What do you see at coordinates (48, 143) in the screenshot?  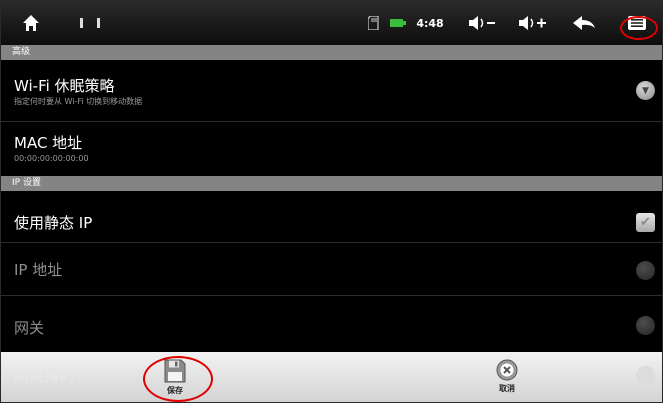 I see `mac-address-title: MAC 地址` at bounding box center [48, 143].